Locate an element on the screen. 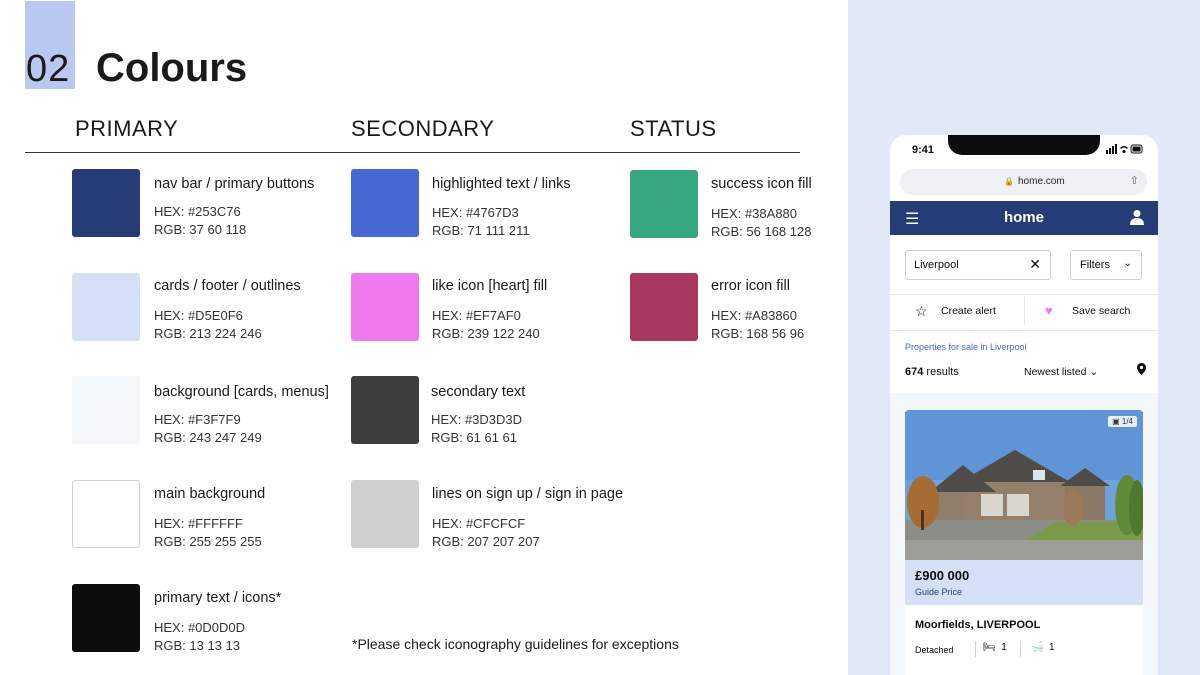 The height and width of the screenshot is (675, 1200). map-pin-icon is located at coordinates (1141, 370).